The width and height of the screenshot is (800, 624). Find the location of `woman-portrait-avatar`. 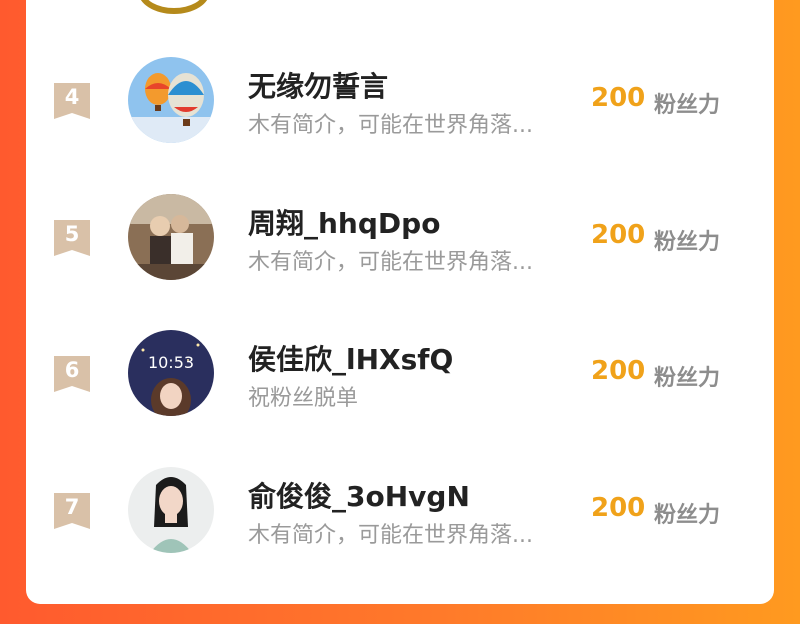

woman-portrait-avatar is located at coordinates (171, 510).